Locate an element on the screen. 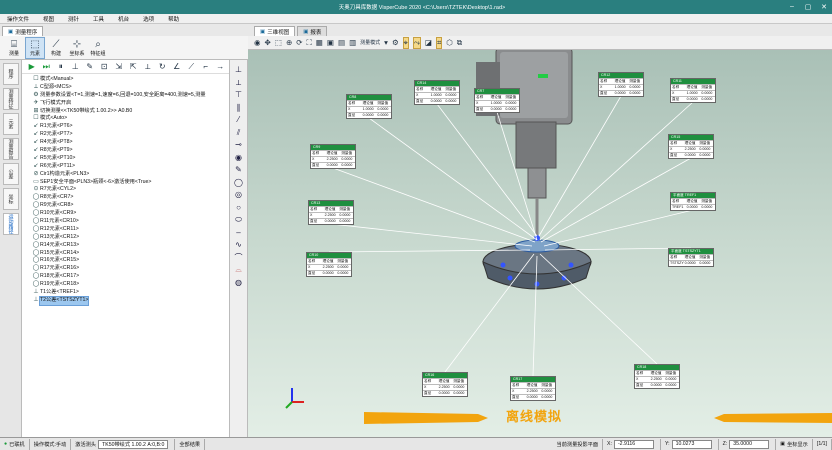 This screenshot has width=832, height=450. menu-item-options: 选项 is located at coordinates (148, 19).